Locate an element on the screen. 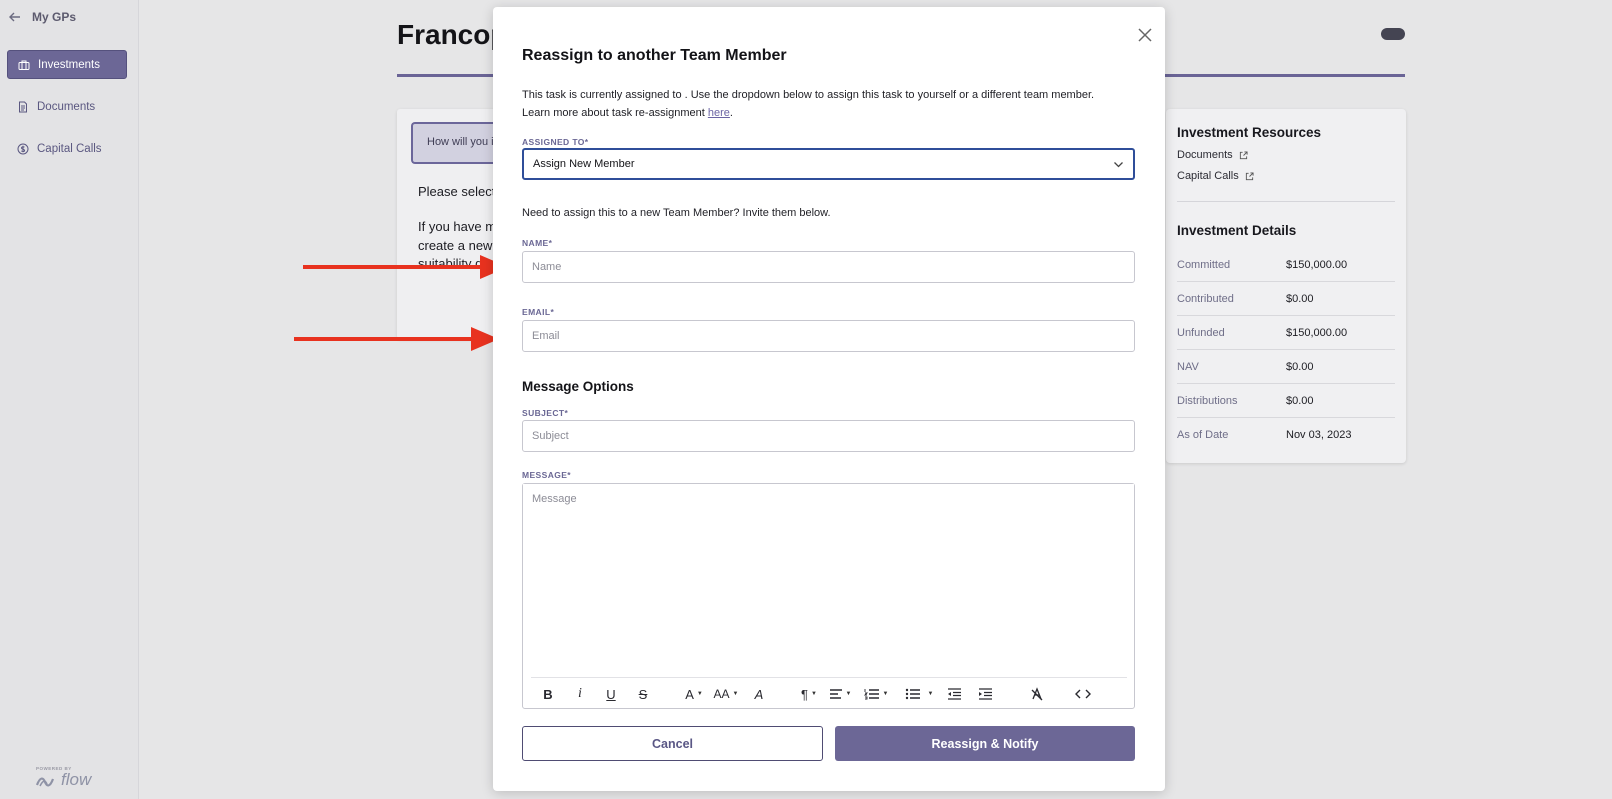  font-icon: A is located at coordinates (689, 694).